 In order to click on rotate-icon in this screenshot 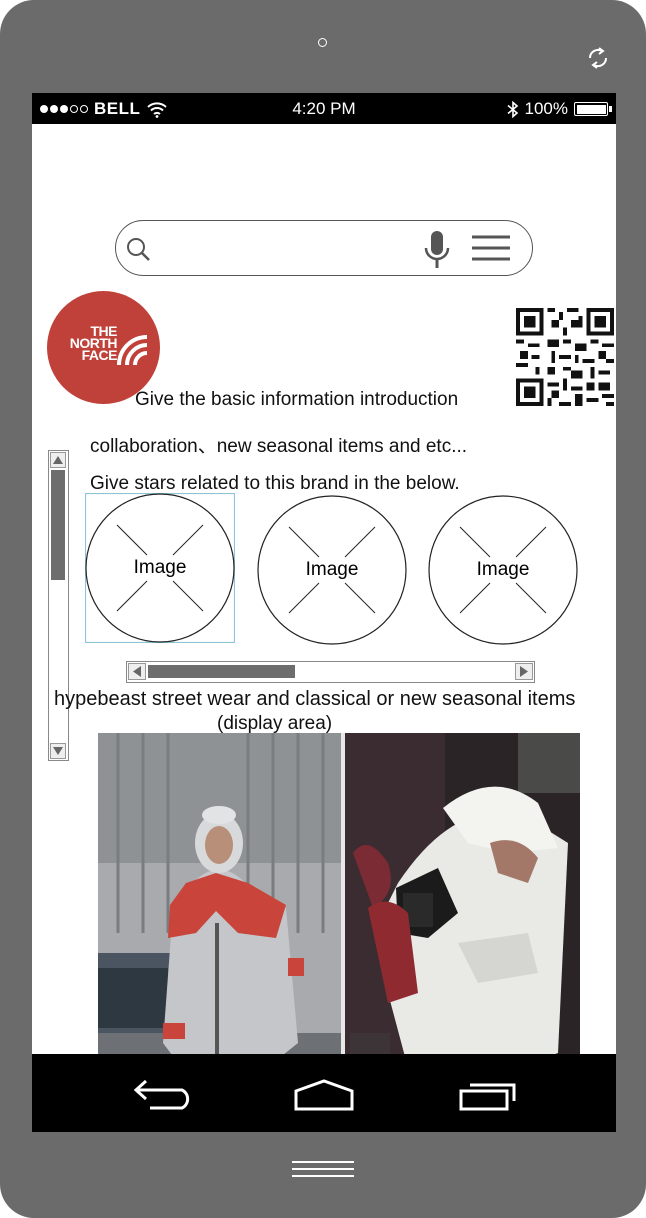, I will do `click(598, 58)`.